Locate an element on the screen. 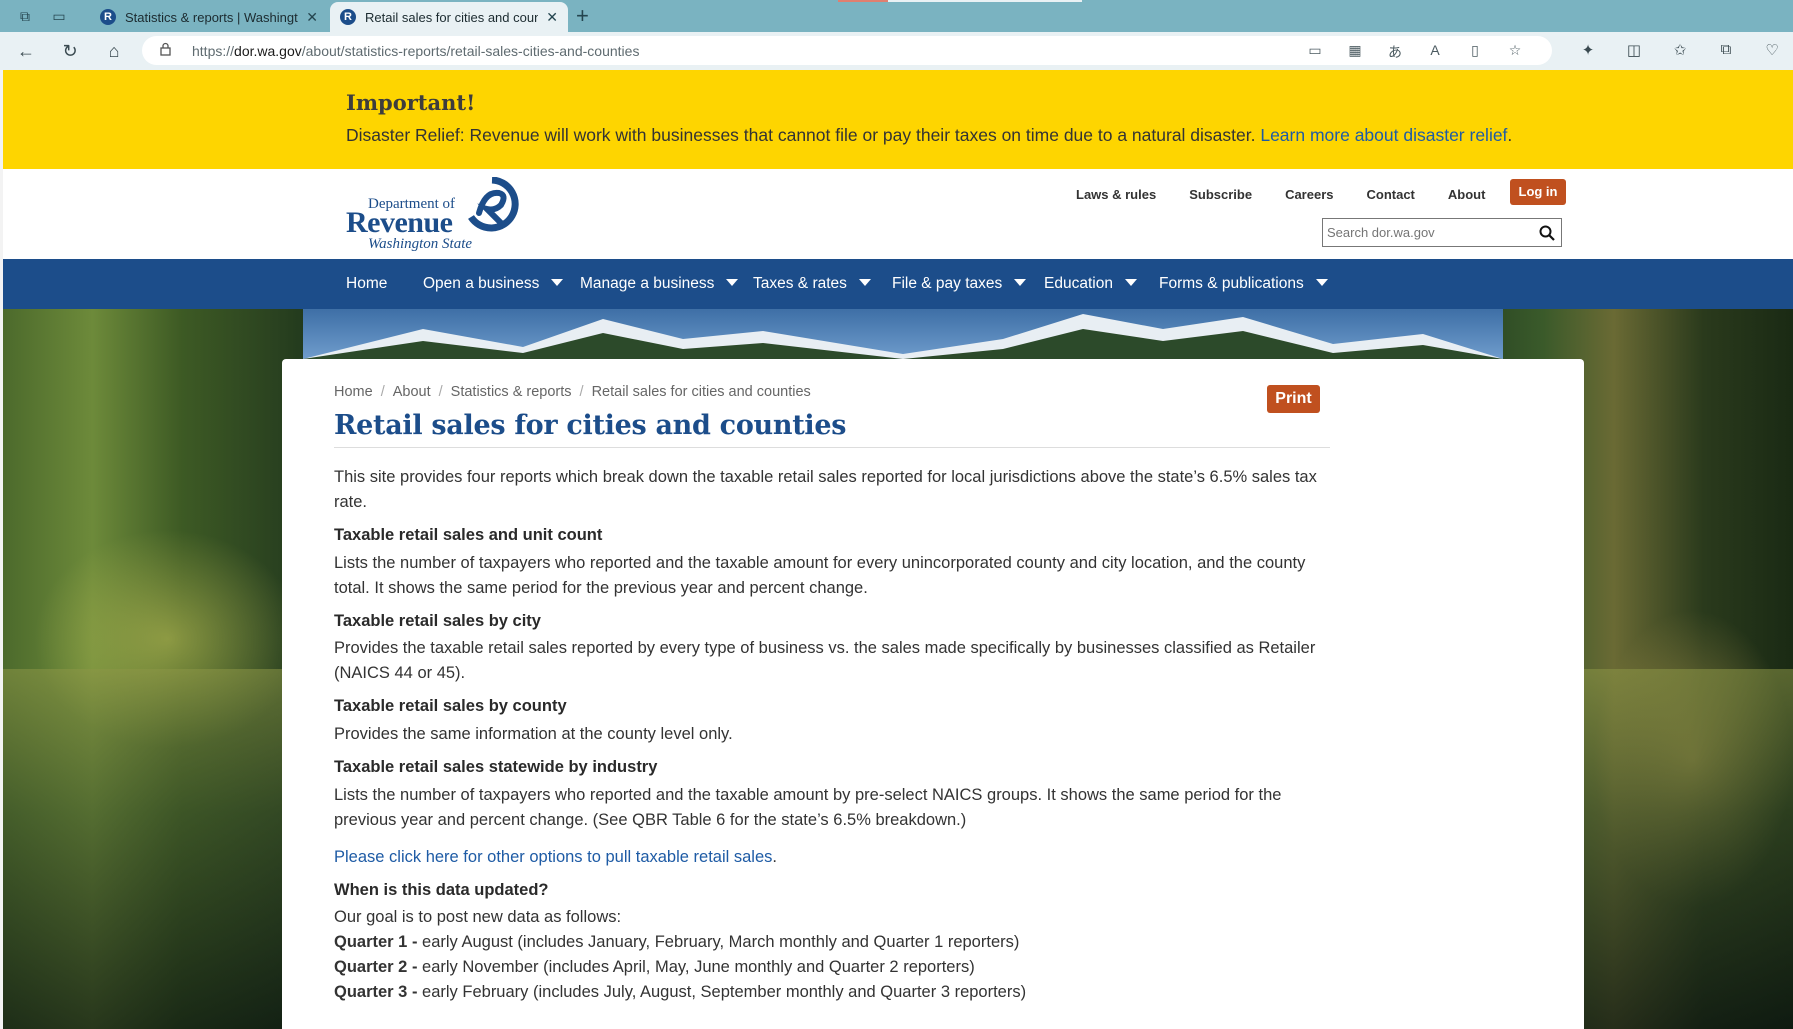 The width and height of the screenshot is (1793, 1029). qr-code-icon: ▦ is located at coordinates (1355, 52).